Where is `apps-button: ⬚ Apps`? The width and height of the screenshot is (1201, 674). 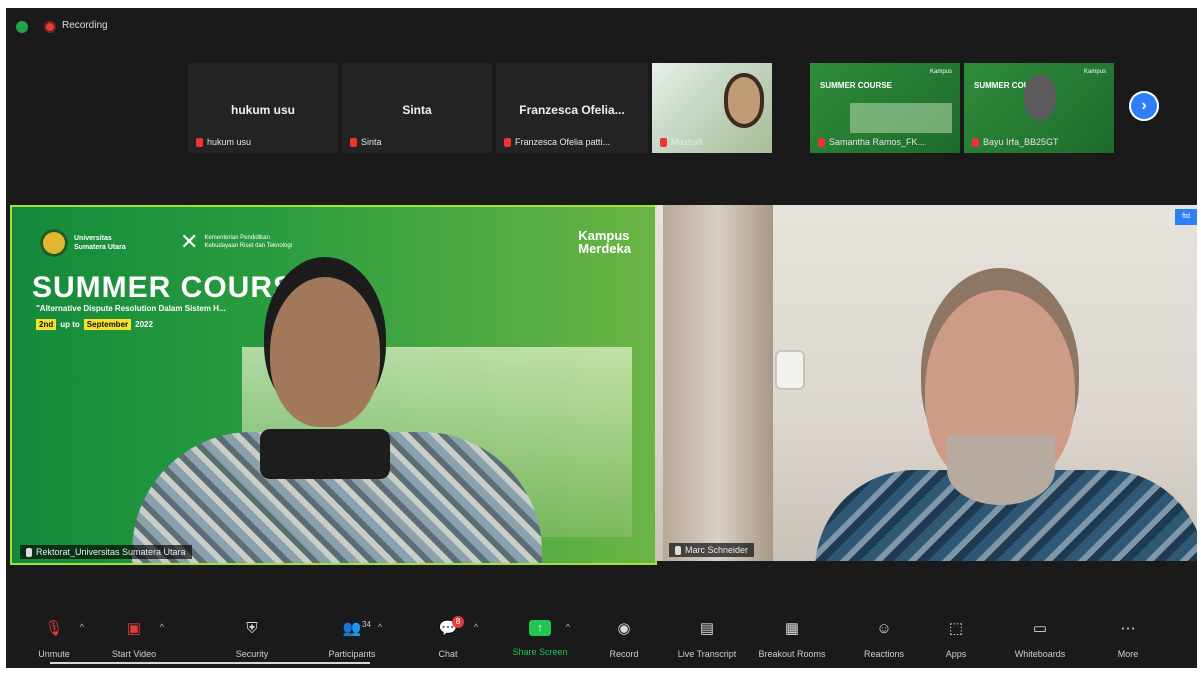
apps-button: ⬚ Apps is located at coordinates (956, 639).